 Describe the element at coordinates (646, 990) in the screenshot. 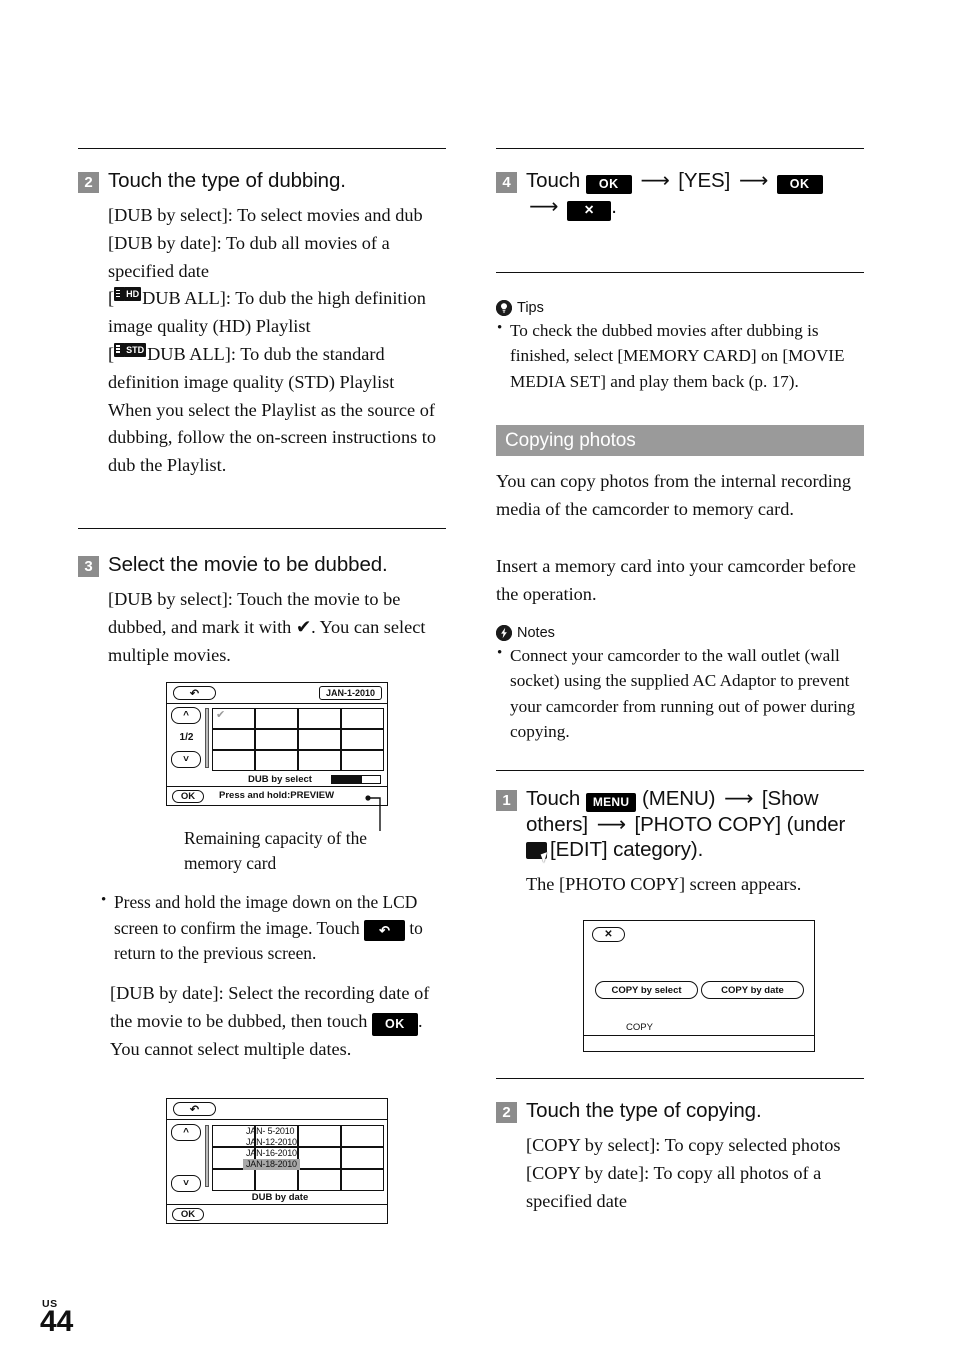

I see `copy-by-select-button: COPY by select` at that location.